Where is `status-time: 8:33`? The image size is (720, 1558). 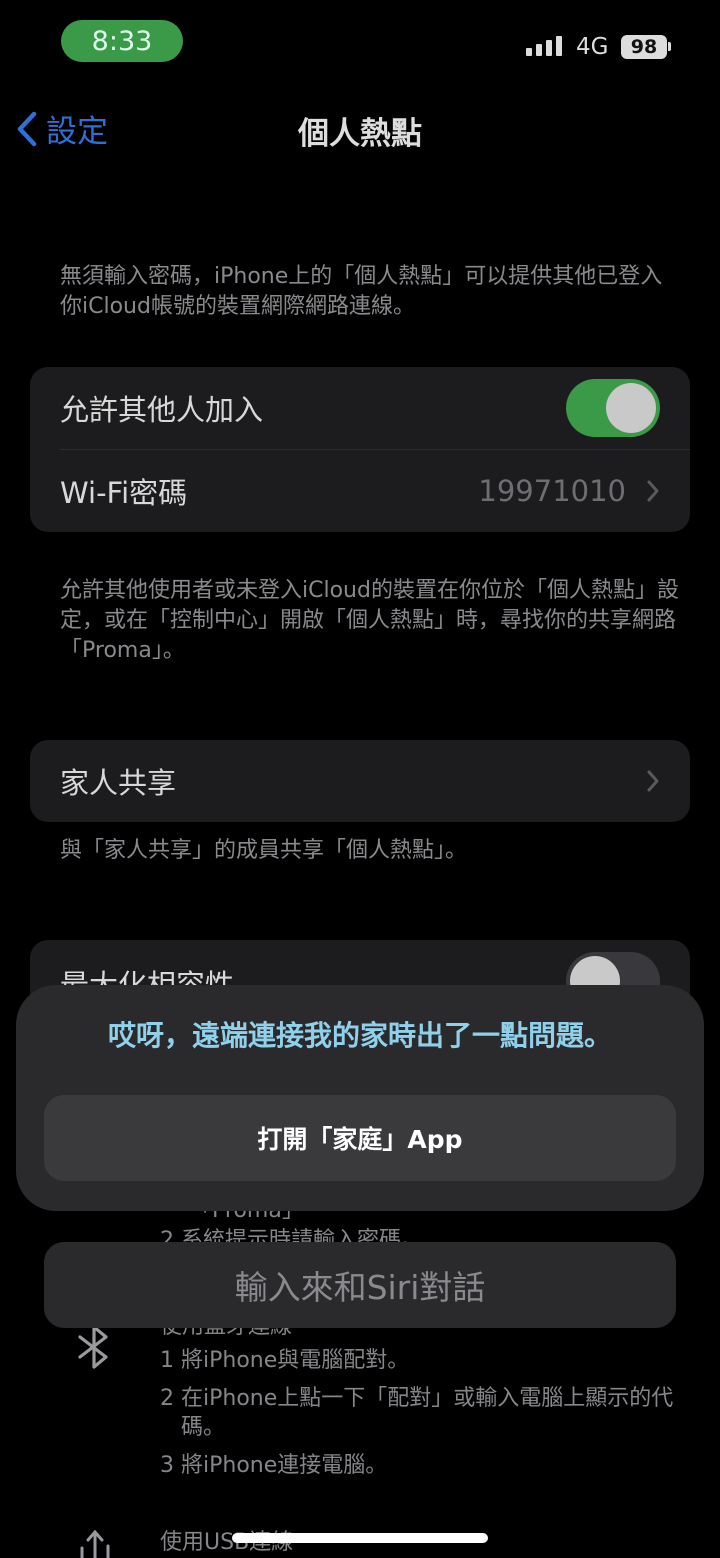
status-time: 8:33 is located at coordinates (122, 41).